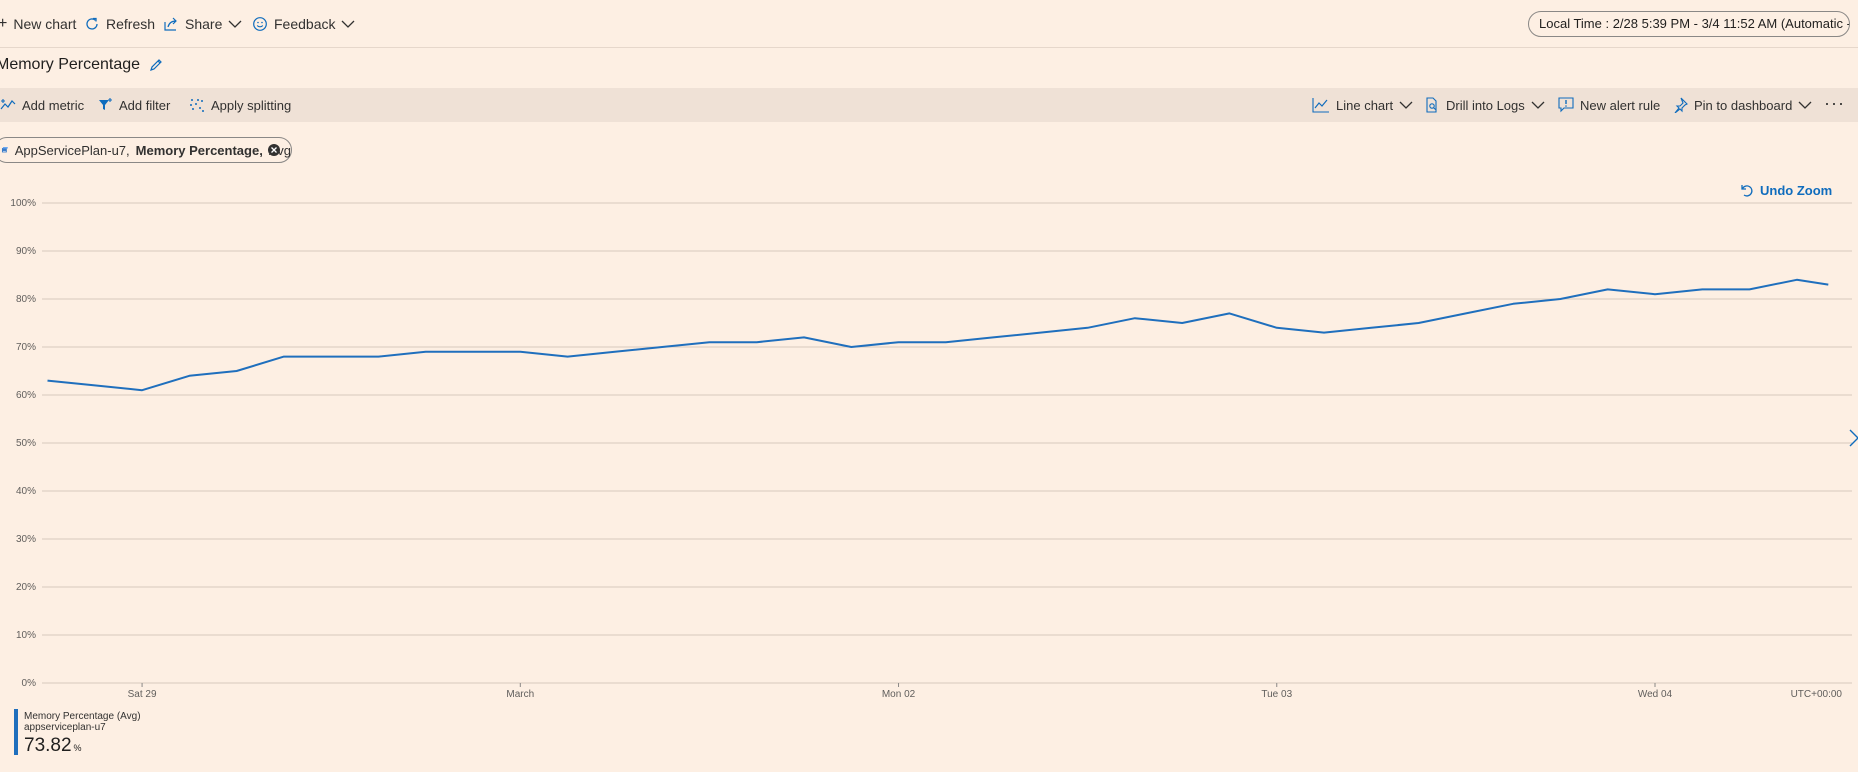 The height and width of the screenshot is (772, 1858). I want to click on y-tick-label: 80%, so click(26, 299).